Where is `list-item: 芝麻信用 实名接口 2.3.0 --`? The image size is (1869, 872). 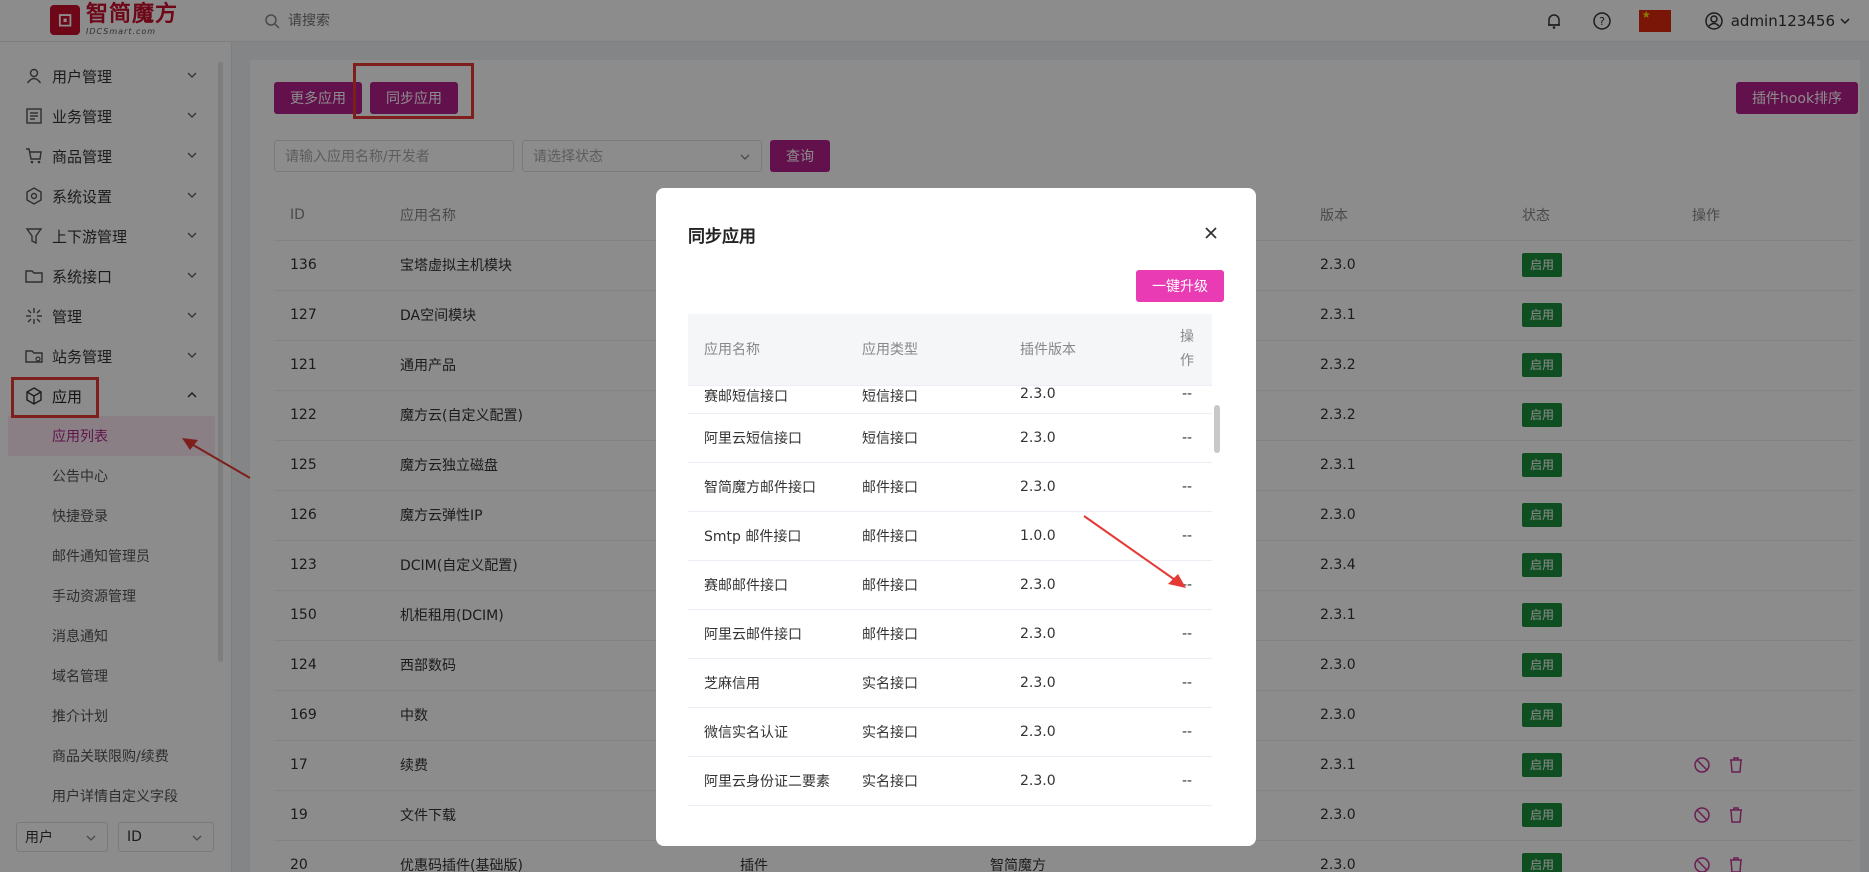
list-item: 芝麻信用 实名接口 2.3.0 -- is located at coordinates (950, 683).